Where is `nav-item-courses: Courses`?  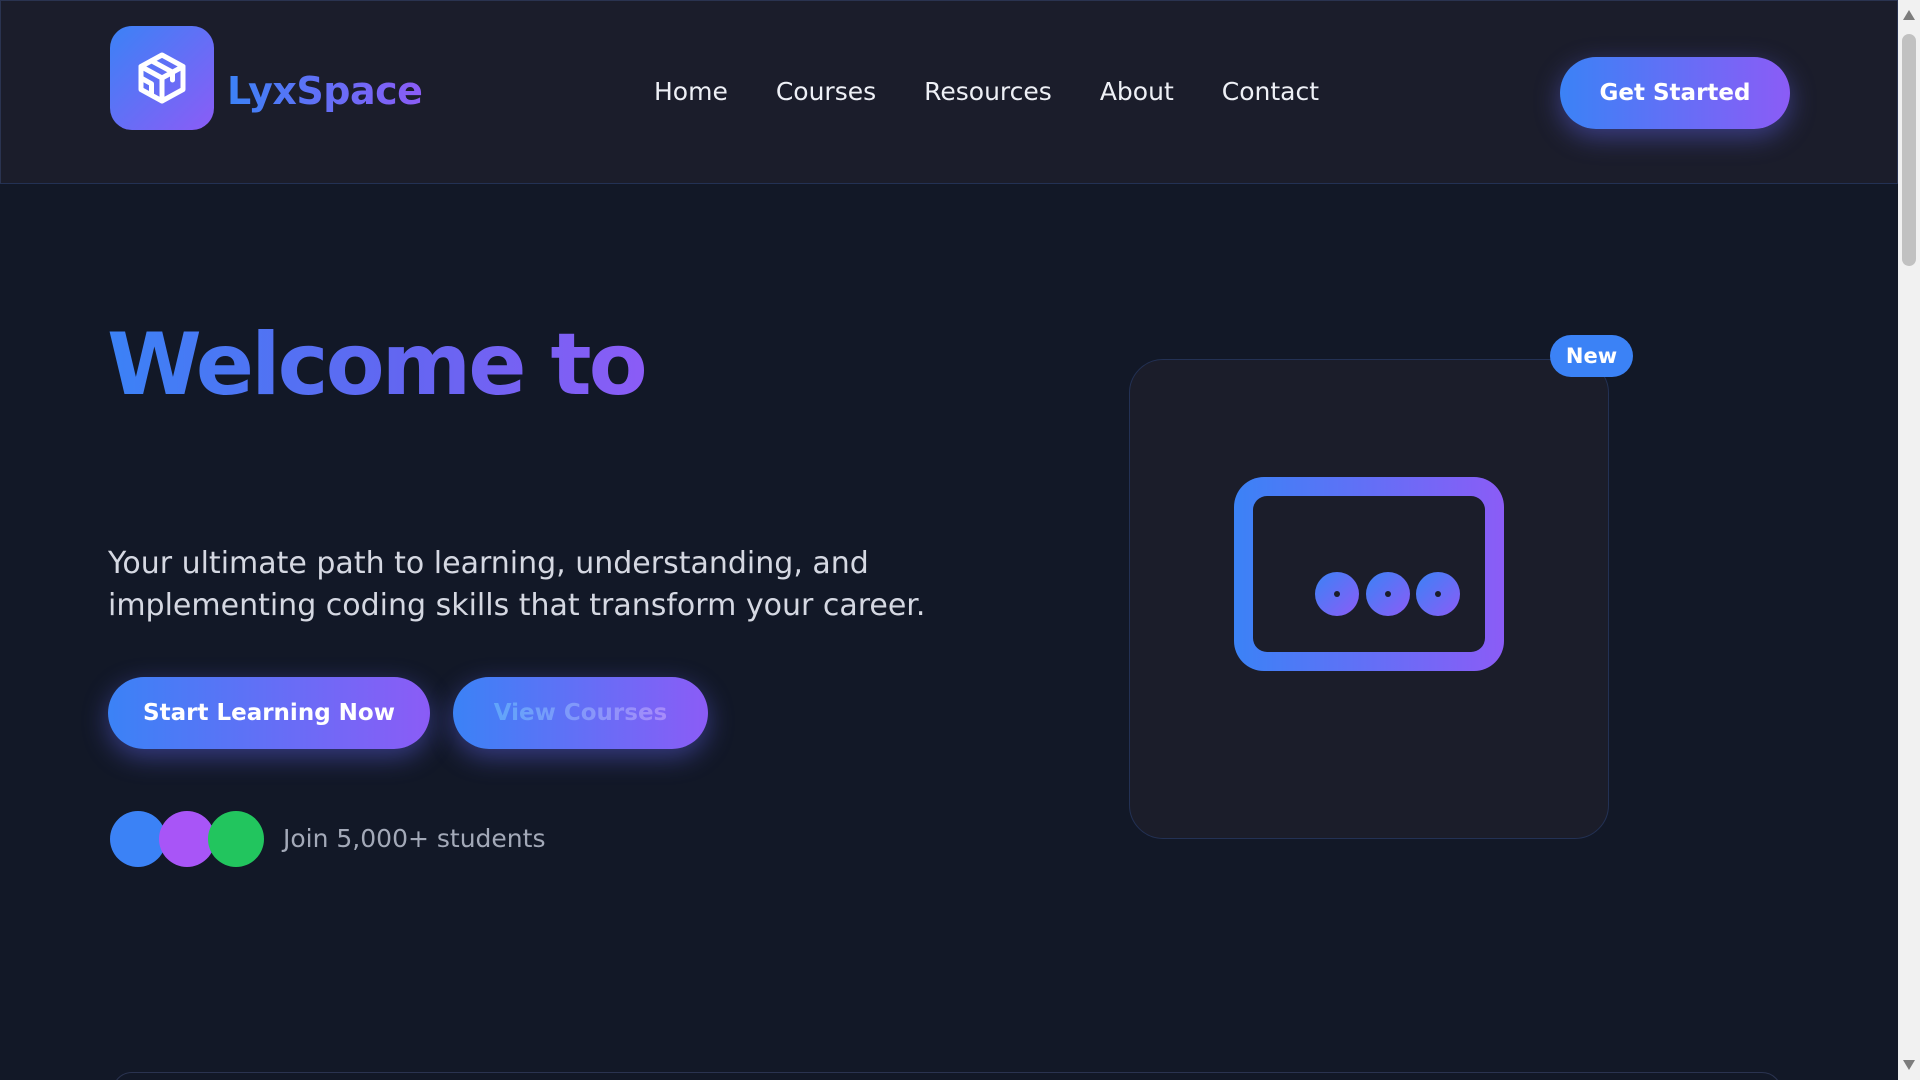 nav-item-courses: Courses is located at coordinates (826, 91).